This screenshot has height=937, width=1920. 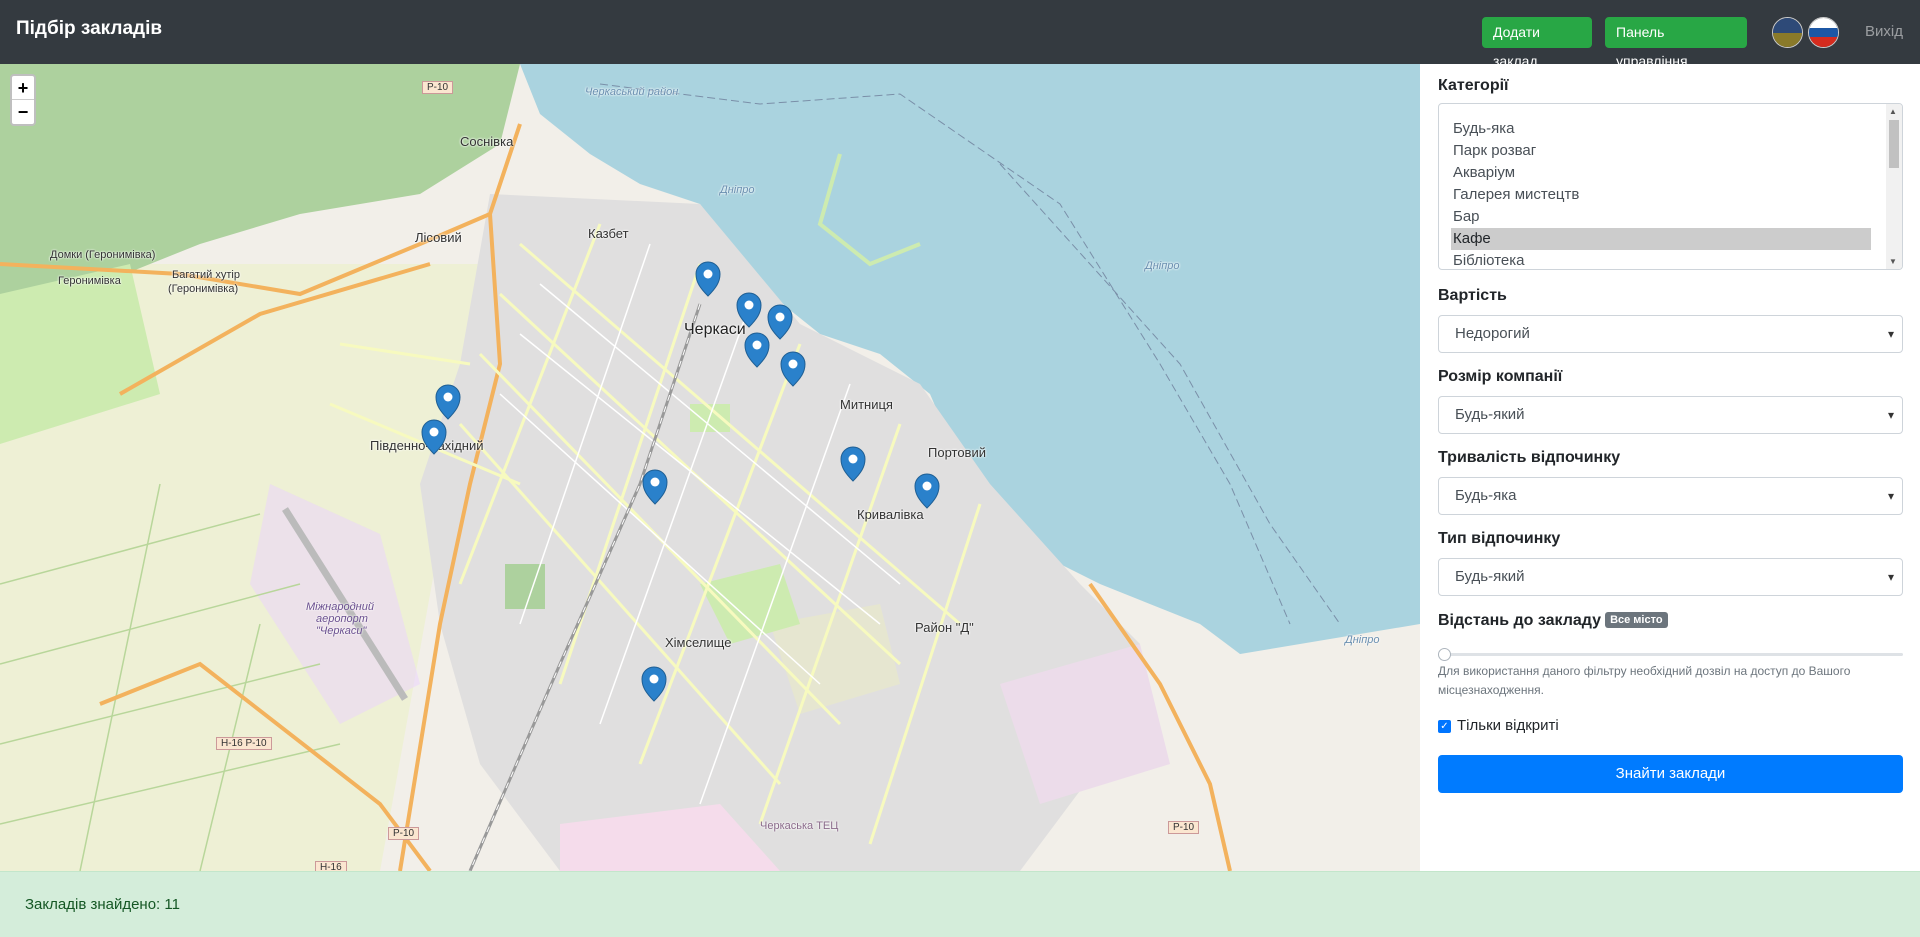 What do you see at coordinates (487, 141) in the screenshot?
I see `map-label-sosnivka: Соснівка` at bounding box center [487, 141].